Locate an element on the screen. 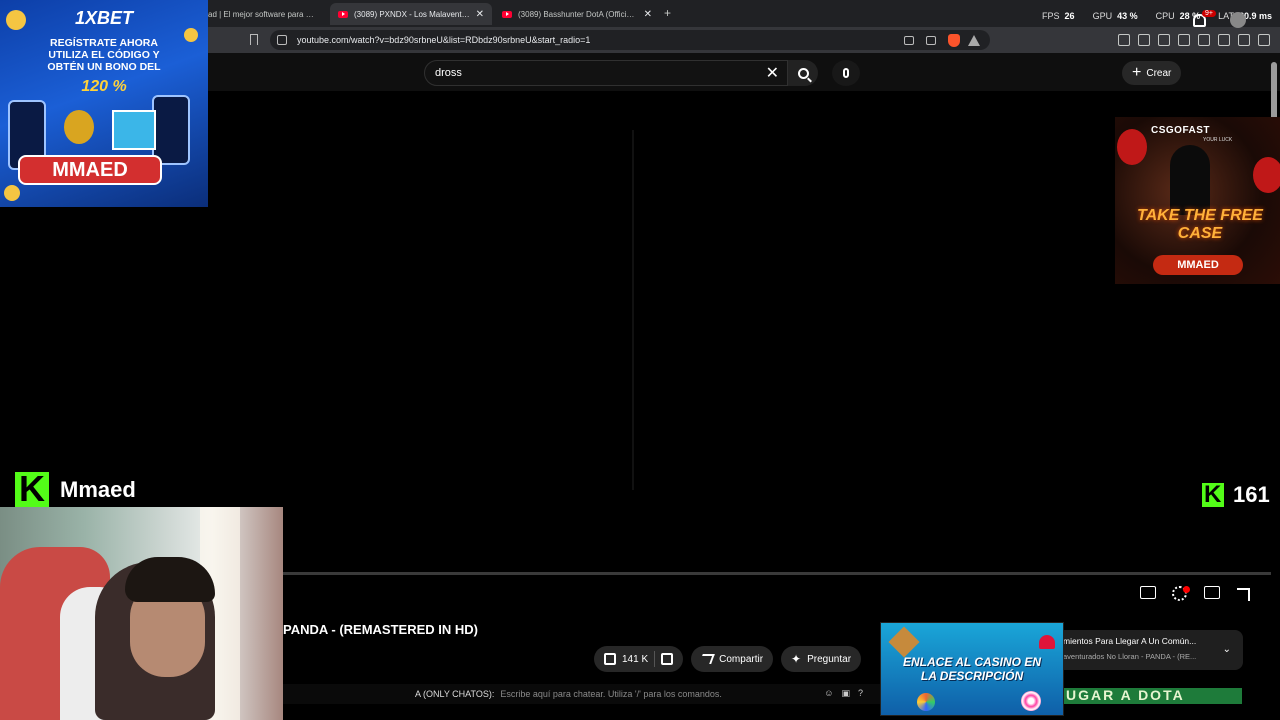  casino-ad: ENLACE AL CASINO EN LA DESCRIPCIÓN is located at coordinates (972, 669).